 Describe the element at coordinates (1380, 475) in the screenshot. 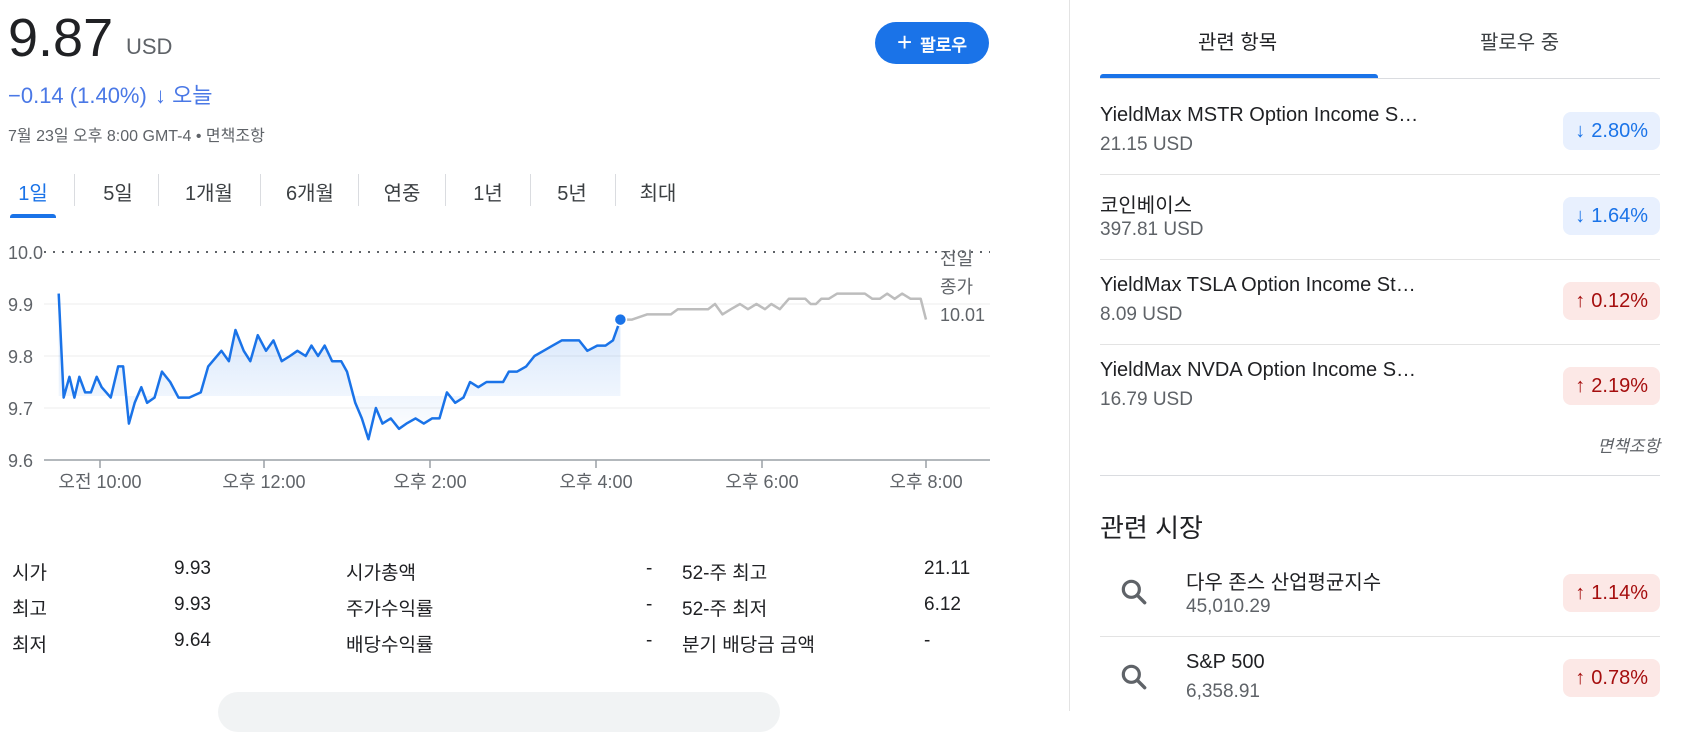

I see `section-divider` at that location.